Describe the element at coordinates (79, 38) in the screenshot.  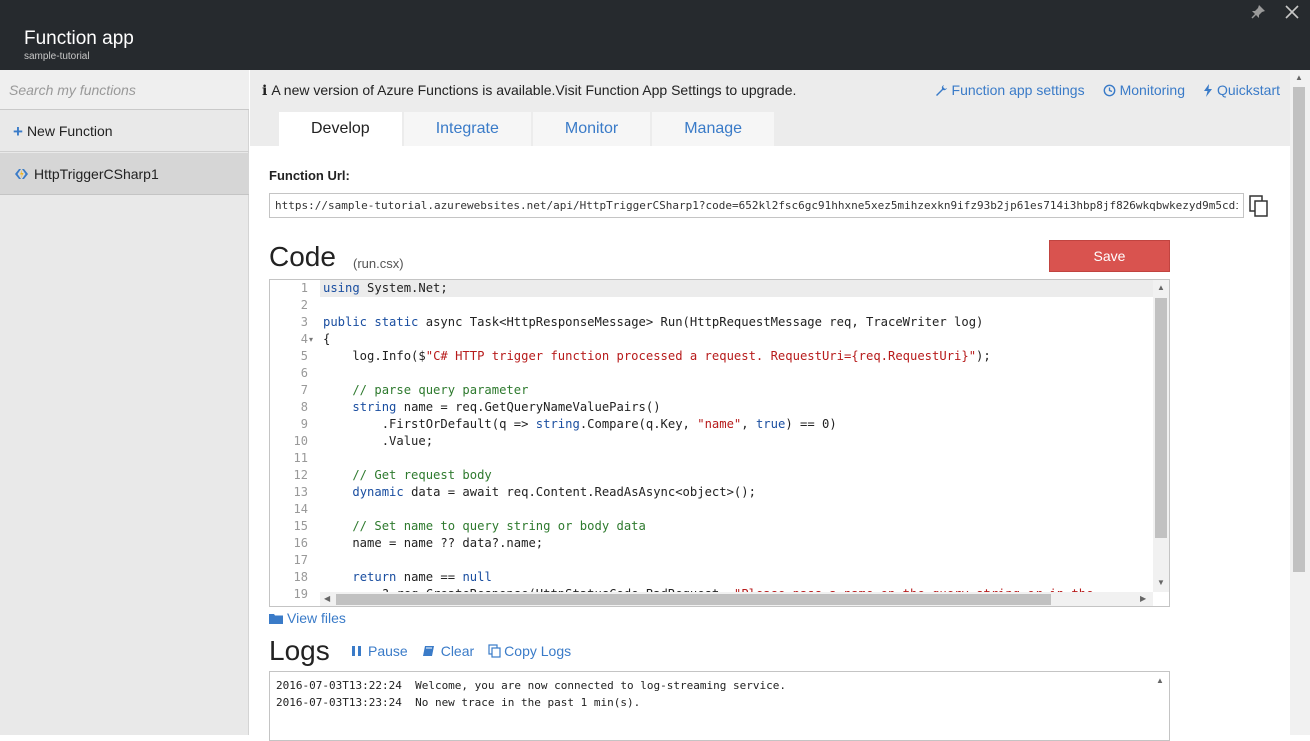
I see `app-title: Function app` at that location.